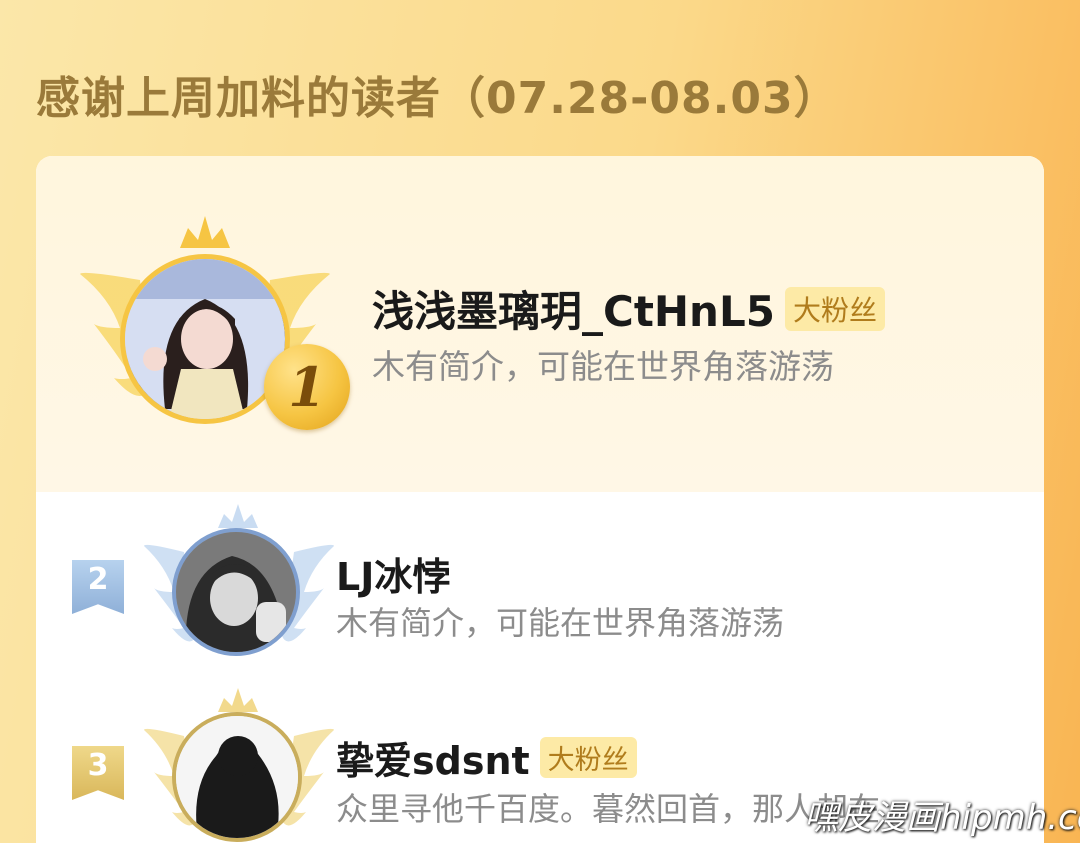 The width and height of the screenshot is (1080, 843). Describe the element at coordinates (307, 387) in the screenshot. I see `rank-1-medal: 1` at that location.